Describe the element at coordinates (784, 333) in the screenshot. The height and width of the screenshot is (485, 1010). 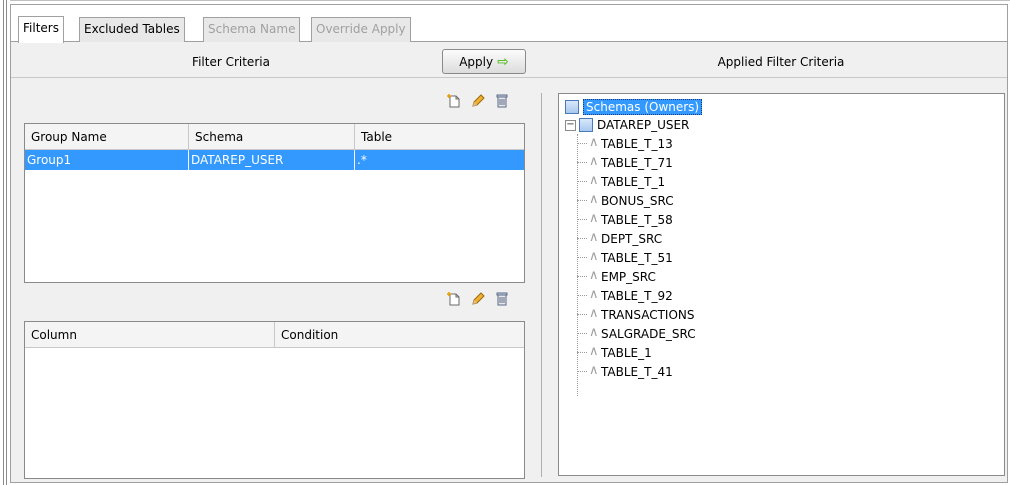
I see `tree-table-node: ∧ SALGRADE_SRC` at that location.